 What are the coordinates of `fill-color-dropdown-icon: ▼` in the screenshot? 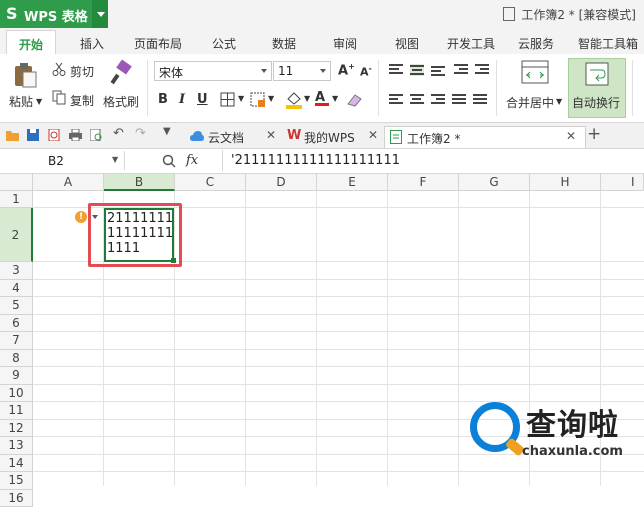 It's located at (307, 98).